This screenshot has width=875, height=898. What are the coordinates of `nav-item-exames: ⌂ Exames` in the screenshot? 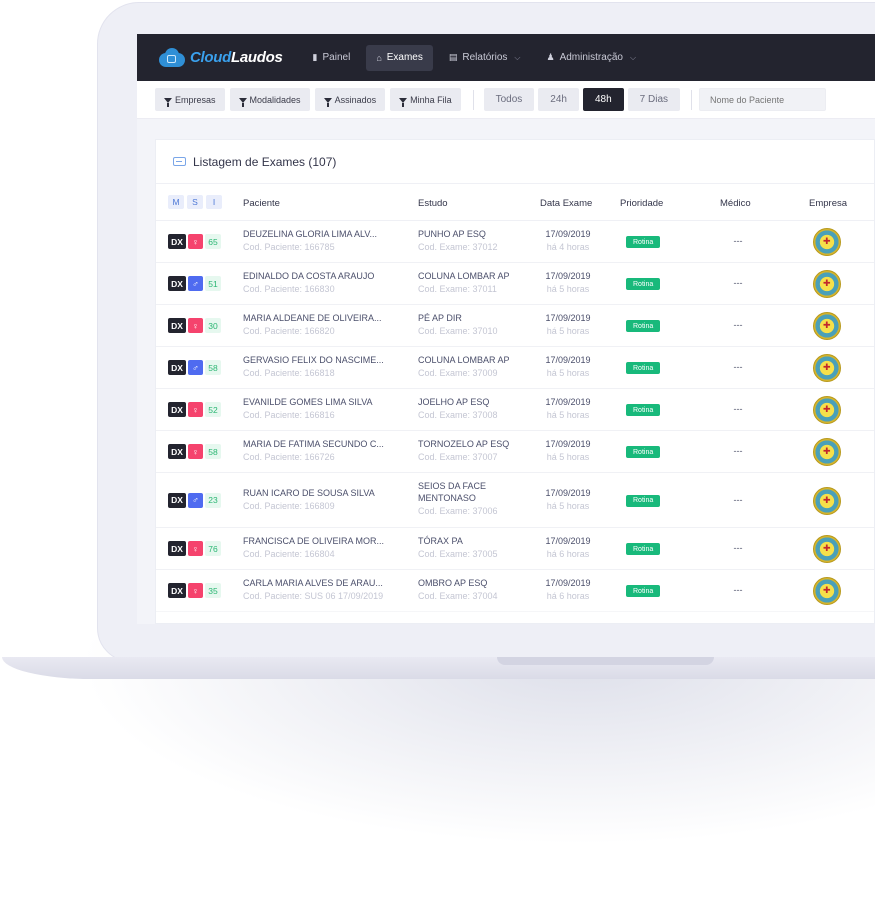 It's located at (399, 57).